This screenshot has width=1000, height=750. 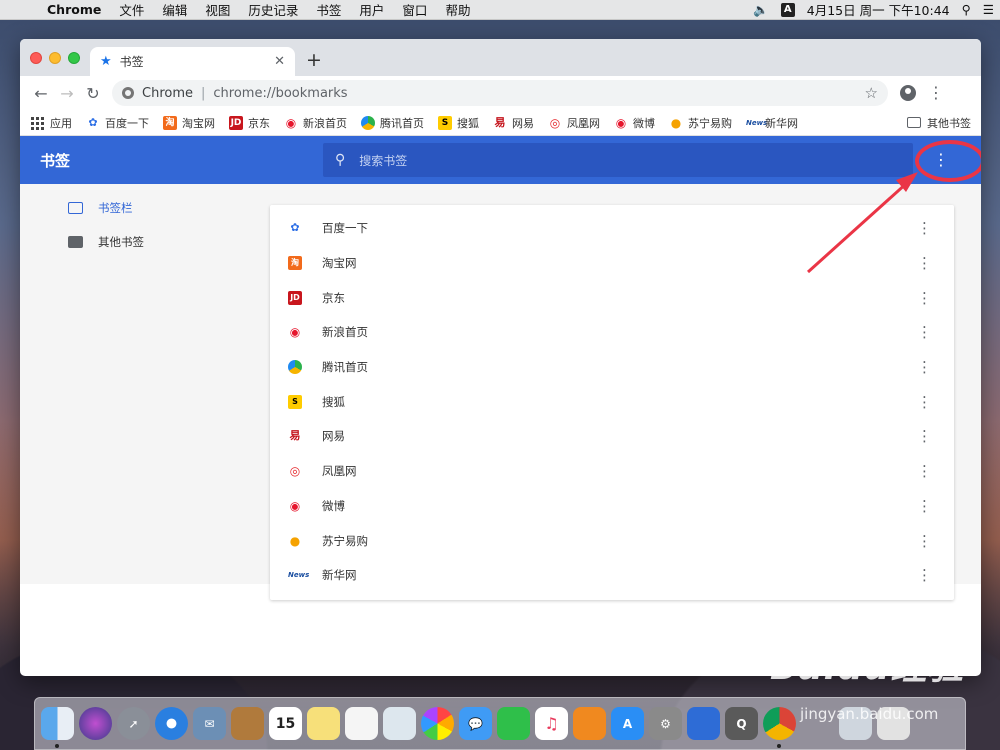 I want to click on menu-file: 文件, so click(x=131, y=9).